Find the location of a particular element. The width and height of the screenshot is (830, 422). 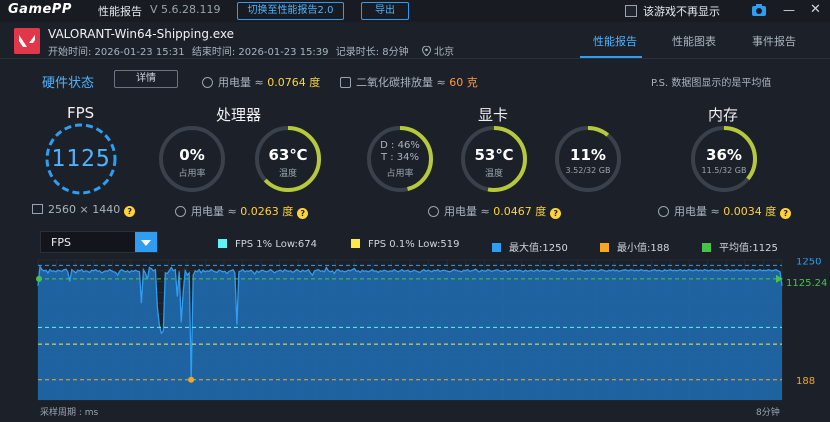

app-logo: GamePP is located at coordinates (40, 9).